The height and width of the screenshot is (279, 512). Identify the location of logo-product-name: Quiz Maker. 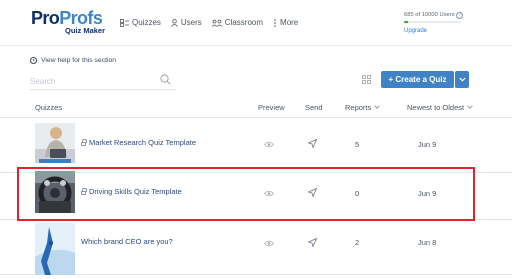
(85, 30).